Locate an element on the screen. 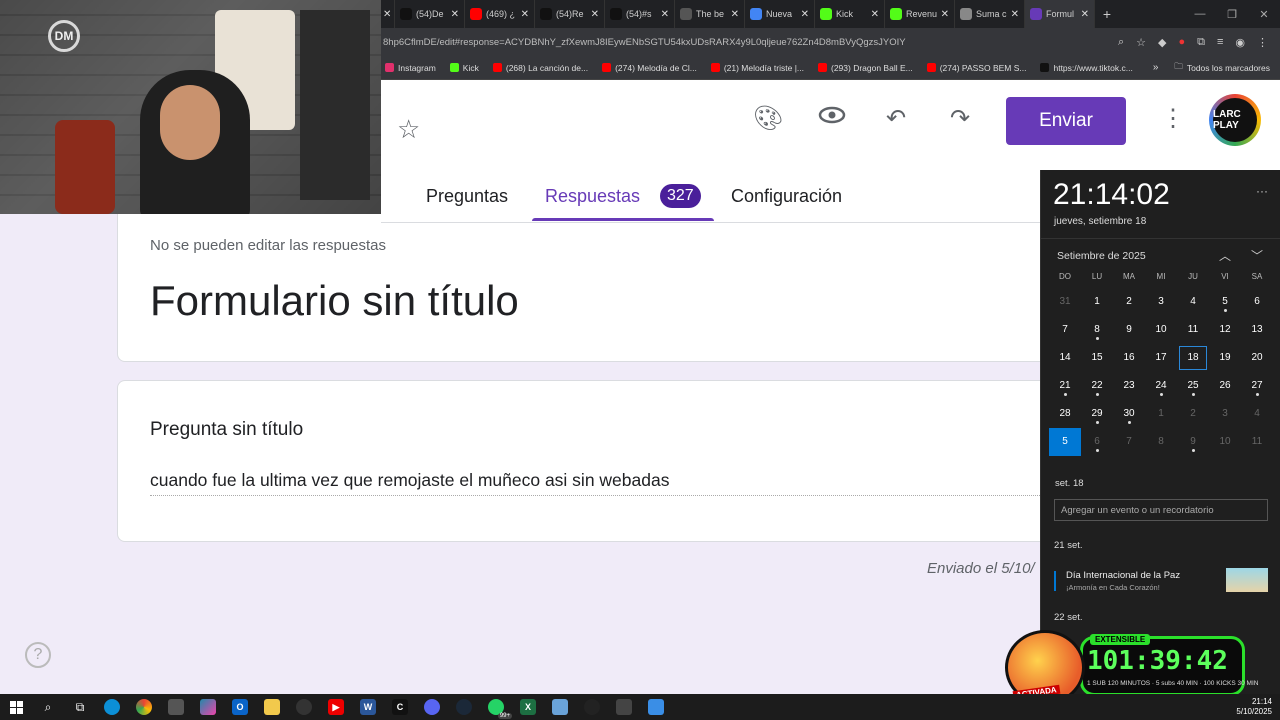  browser-tab: Formul ✕ is located at coordinates (1060, 14).